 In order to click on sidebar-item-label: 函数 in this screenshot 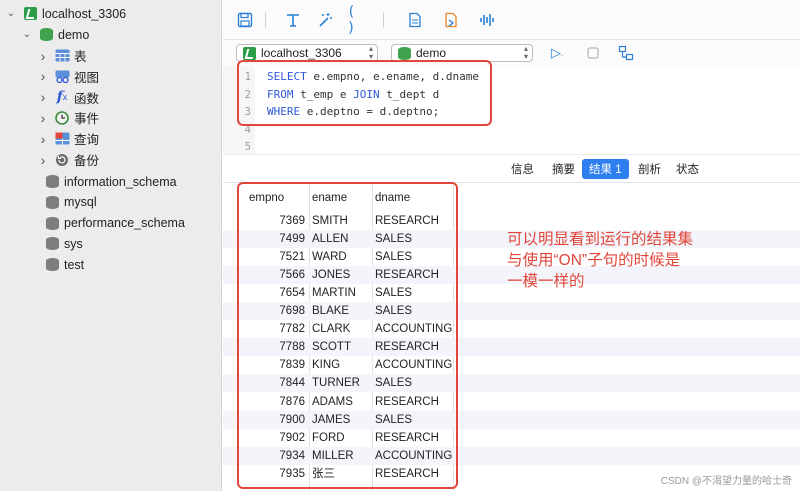, I will do `click(87, 98)`.